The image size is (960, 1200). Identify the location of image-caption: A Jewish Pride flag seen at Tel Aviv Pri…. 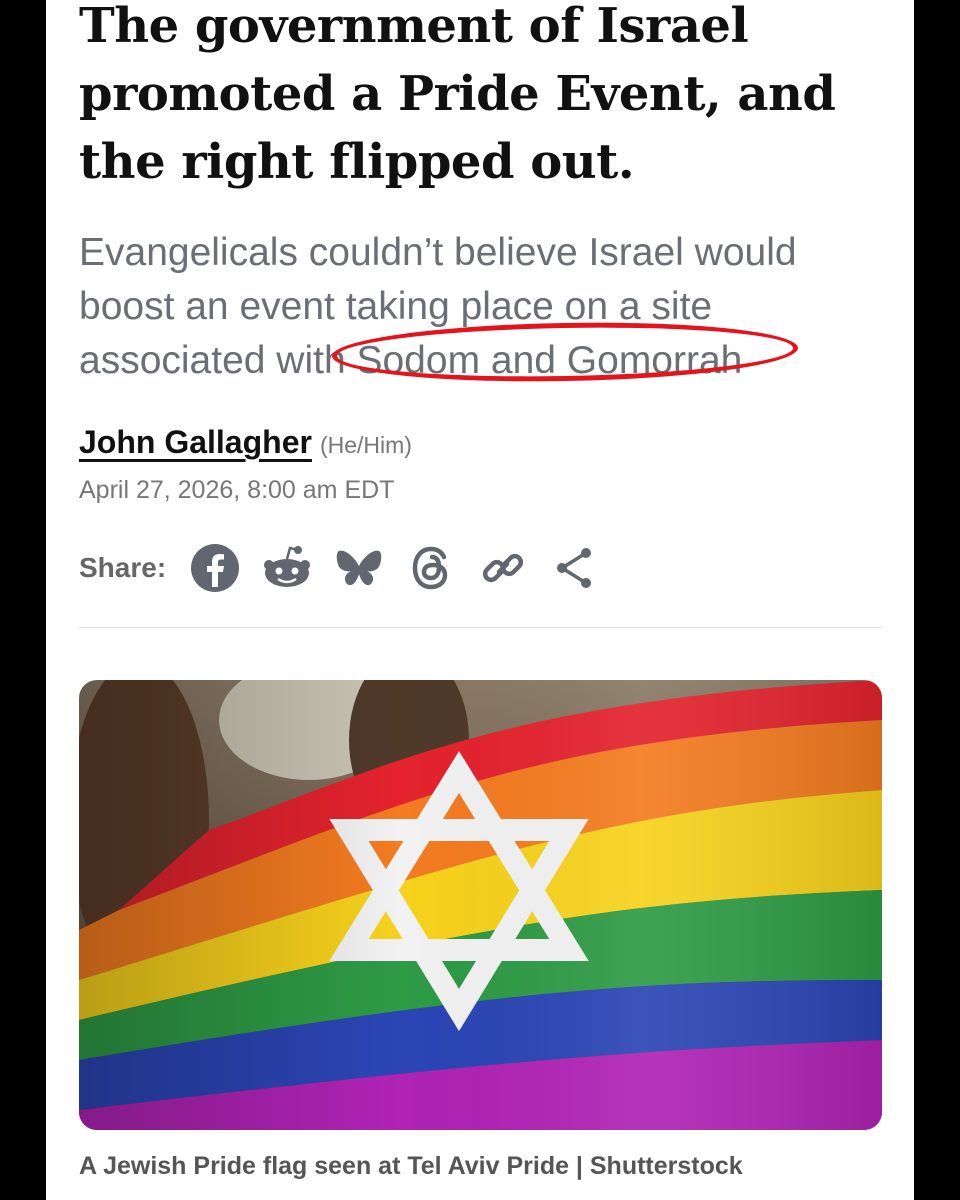
(411, 1166).